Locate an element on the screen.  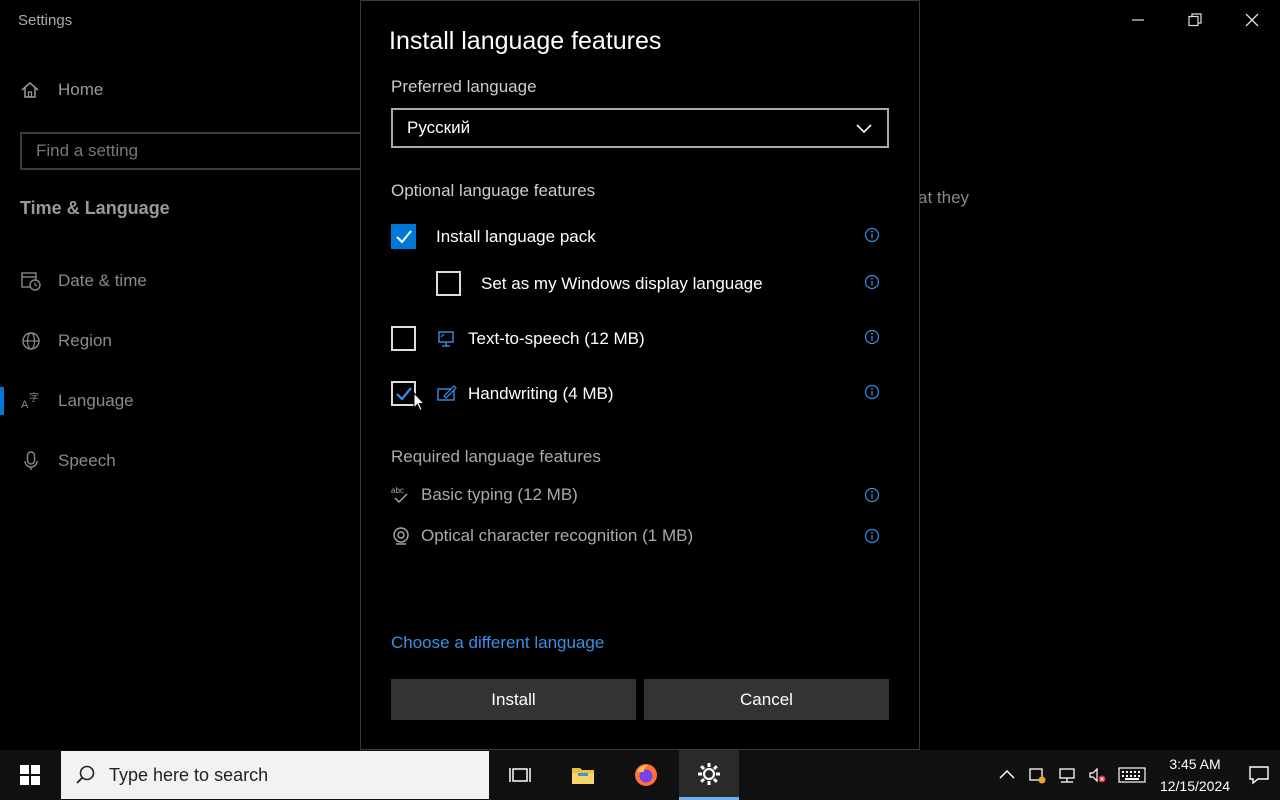
choose-different-language-link: Choose a different language is located at coordinates (497, 643).